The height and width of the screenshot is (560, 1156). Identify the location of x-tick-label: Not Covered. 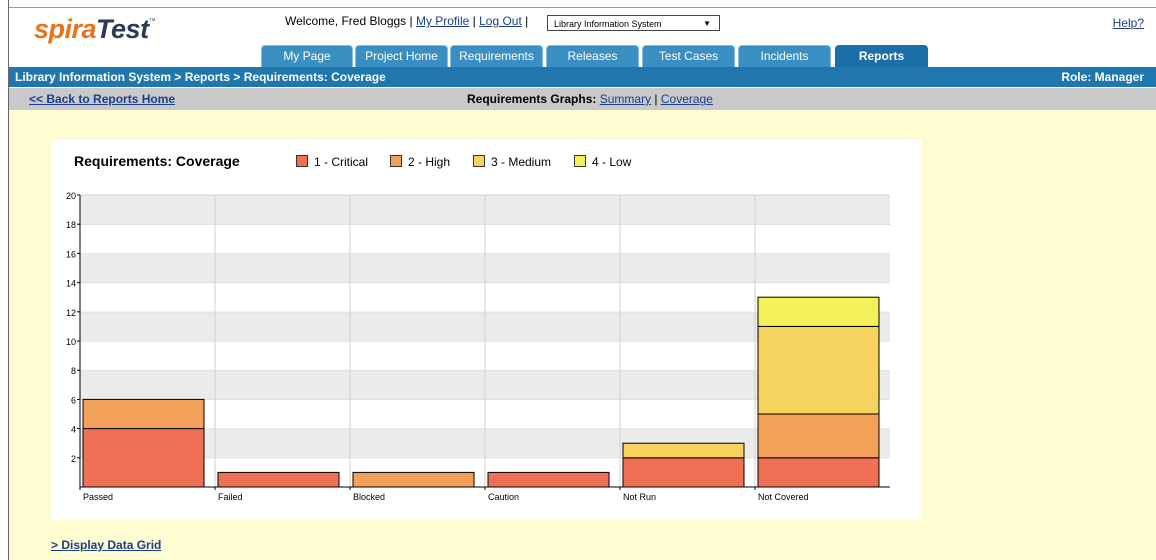
(783, 497).